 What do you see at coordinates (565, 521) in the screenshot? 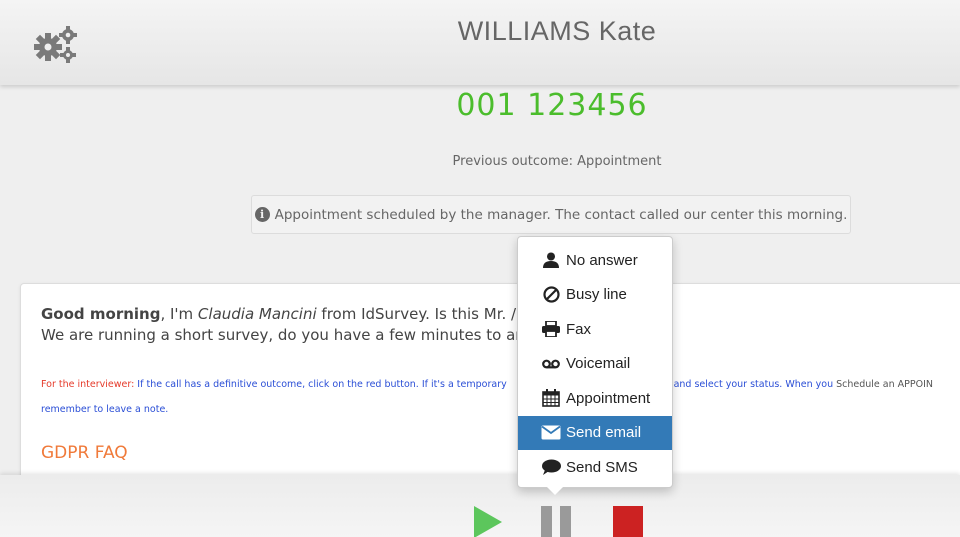
I see `pause-bar-right` at bounding box center [565, 521].